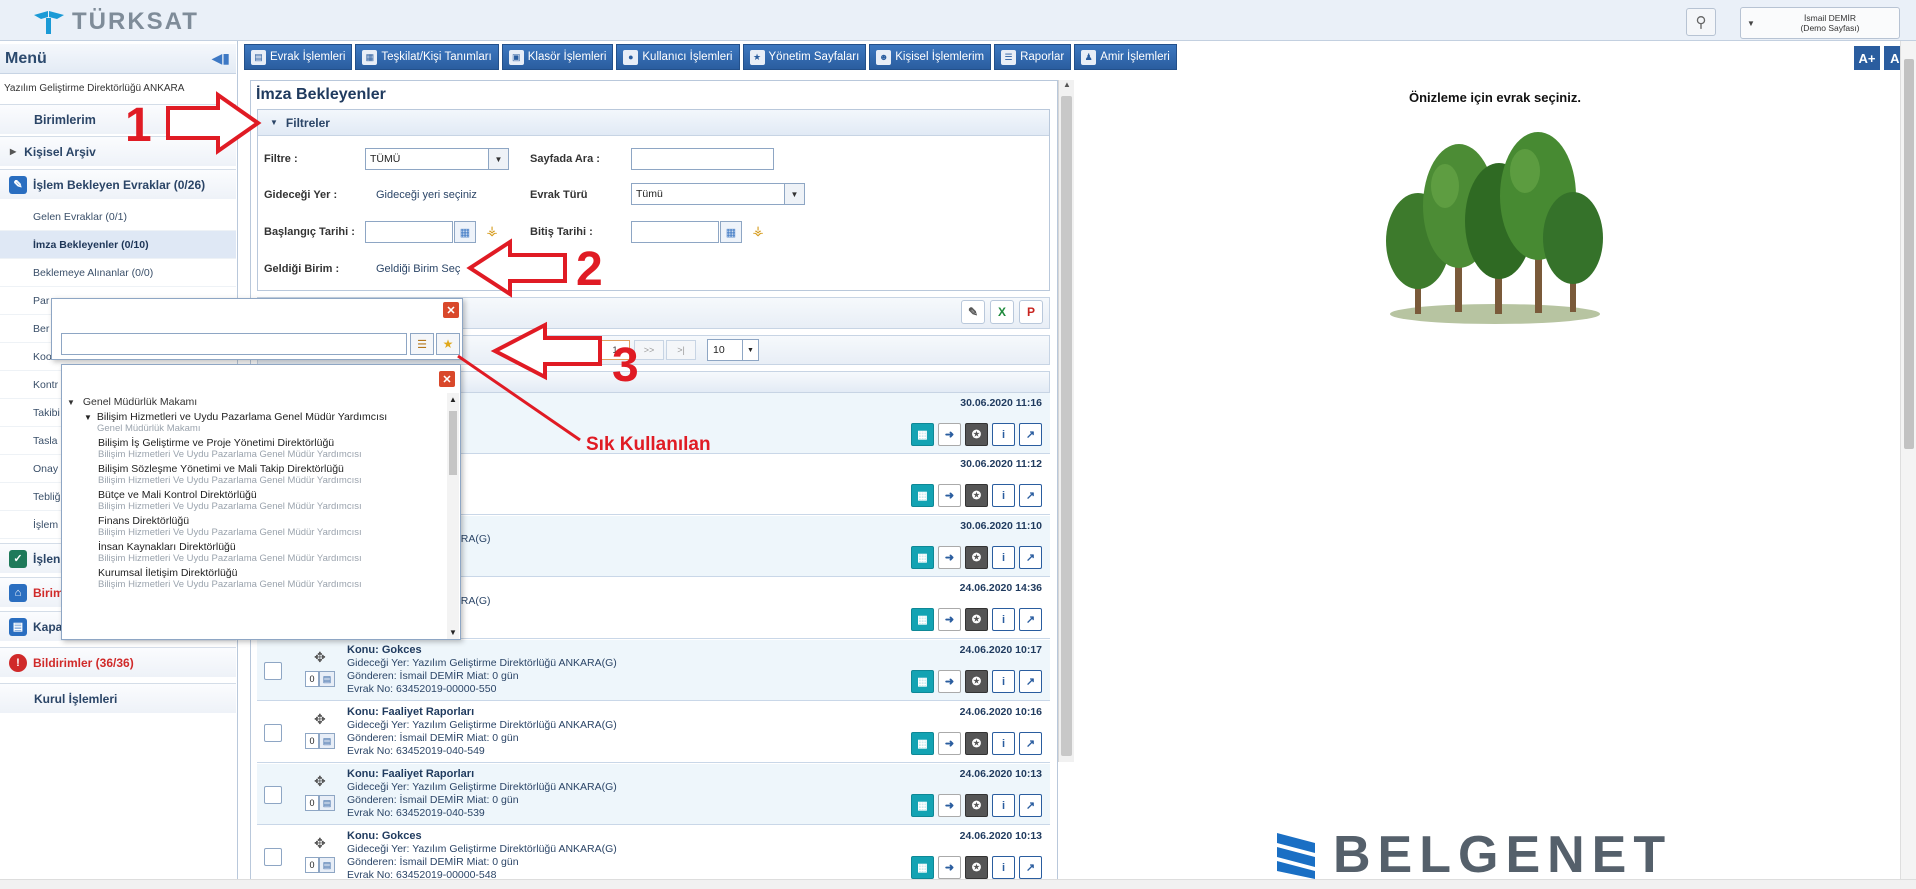 This screenshot has height=889, width=1916. I want to click on annotation-label: Sık Kullanılan, so click(648, 444).